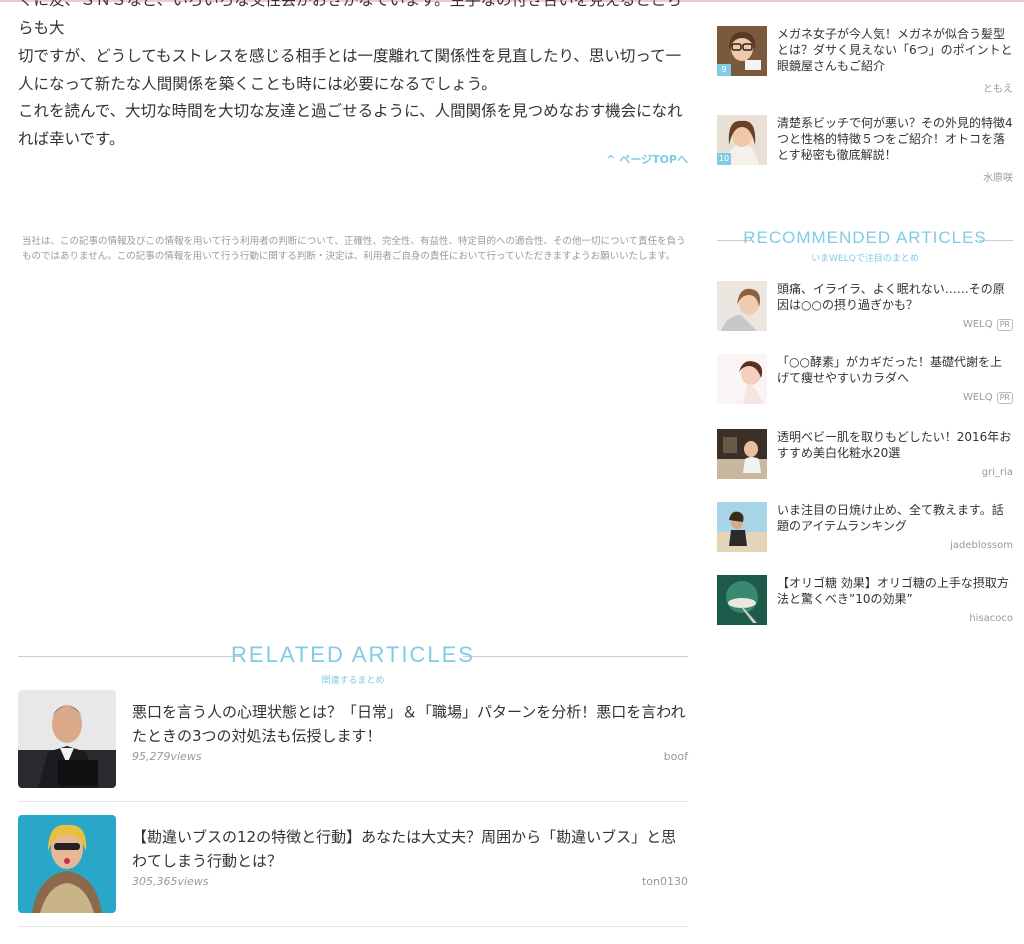  Describe the element at coordinates (170, 881) in the screenshot. I see `article-views: 305,365views` at that location.